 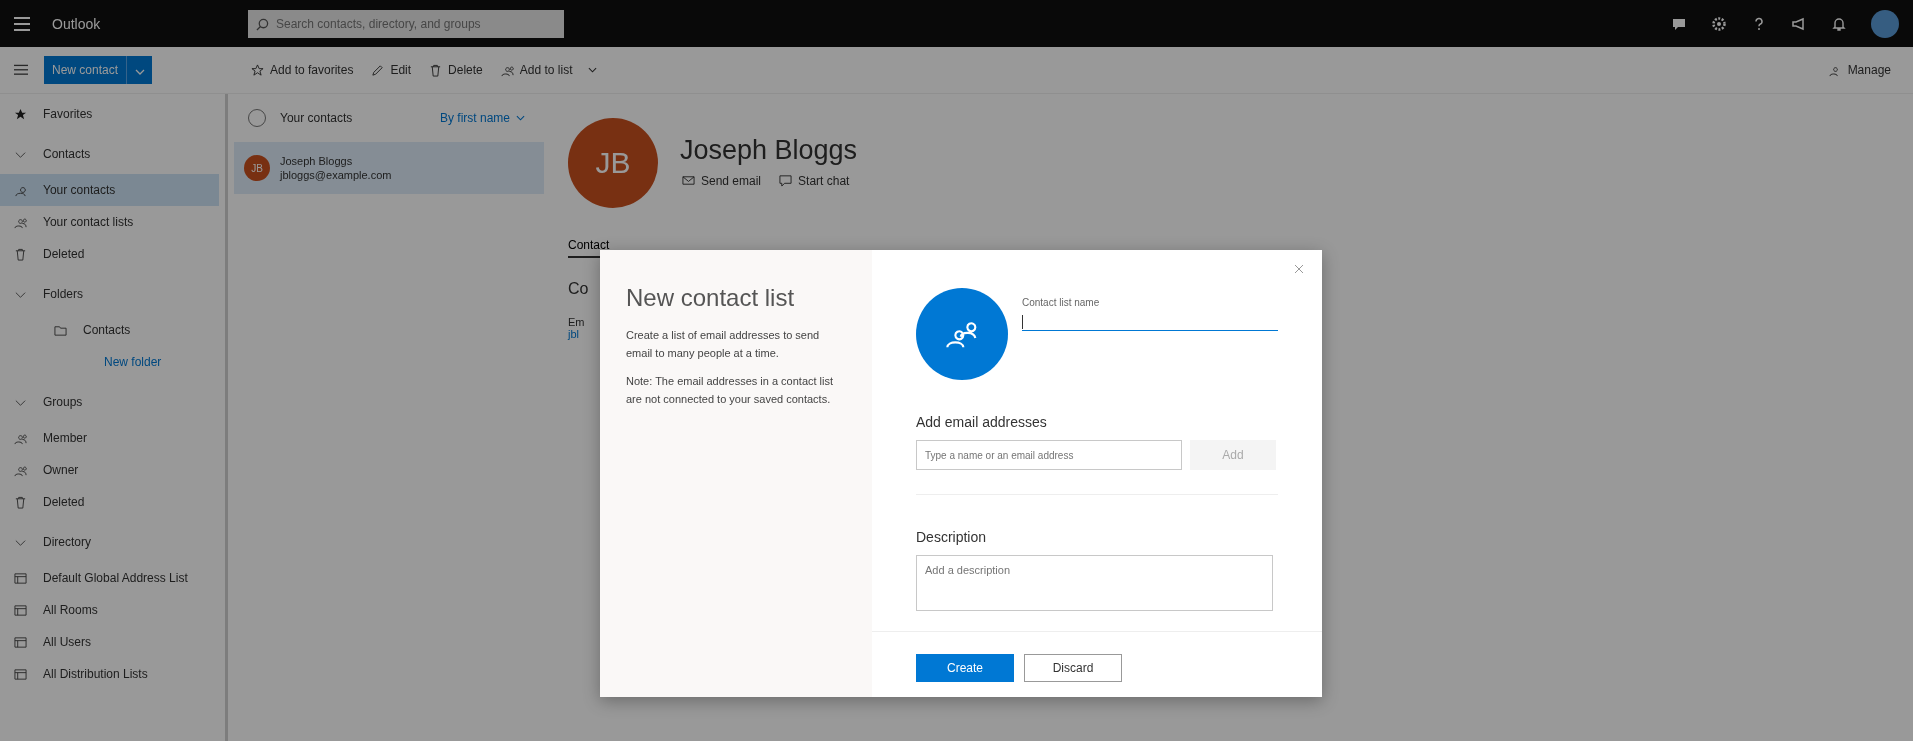 What do you see at coordinates (109, 154) in the screenshot?
I see `tree-section: Contacts` at bounding box center [109, 154].